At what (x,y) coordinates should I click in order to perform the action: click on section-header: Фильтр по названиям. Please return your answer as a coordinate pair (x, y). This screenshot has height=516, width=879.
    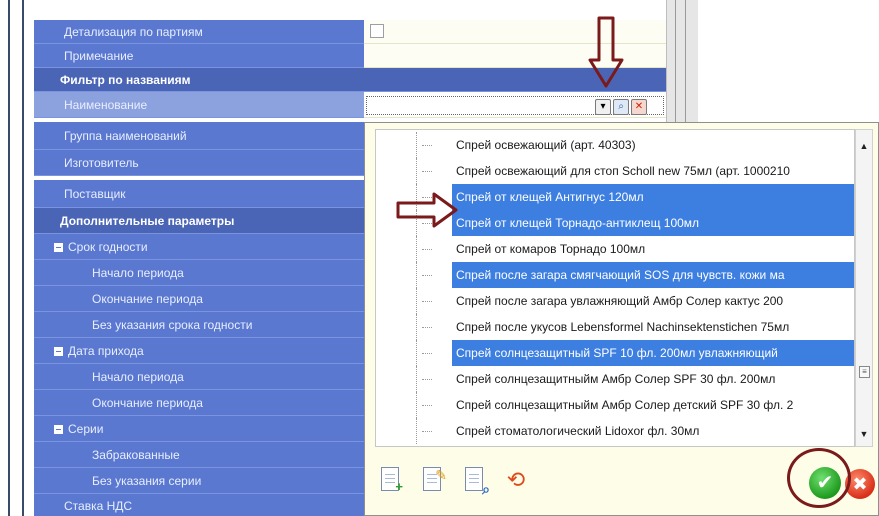
    Looking at the image, I should click on (350, 80).